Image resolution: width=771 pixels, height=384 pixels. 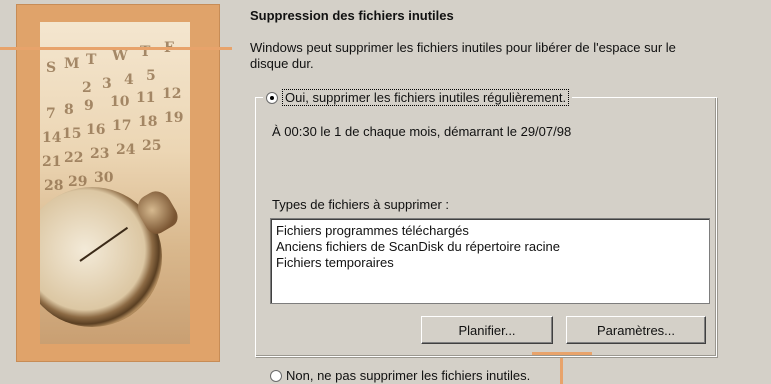 I want to click on calendar-day: 8, so click(x=69, y=110).